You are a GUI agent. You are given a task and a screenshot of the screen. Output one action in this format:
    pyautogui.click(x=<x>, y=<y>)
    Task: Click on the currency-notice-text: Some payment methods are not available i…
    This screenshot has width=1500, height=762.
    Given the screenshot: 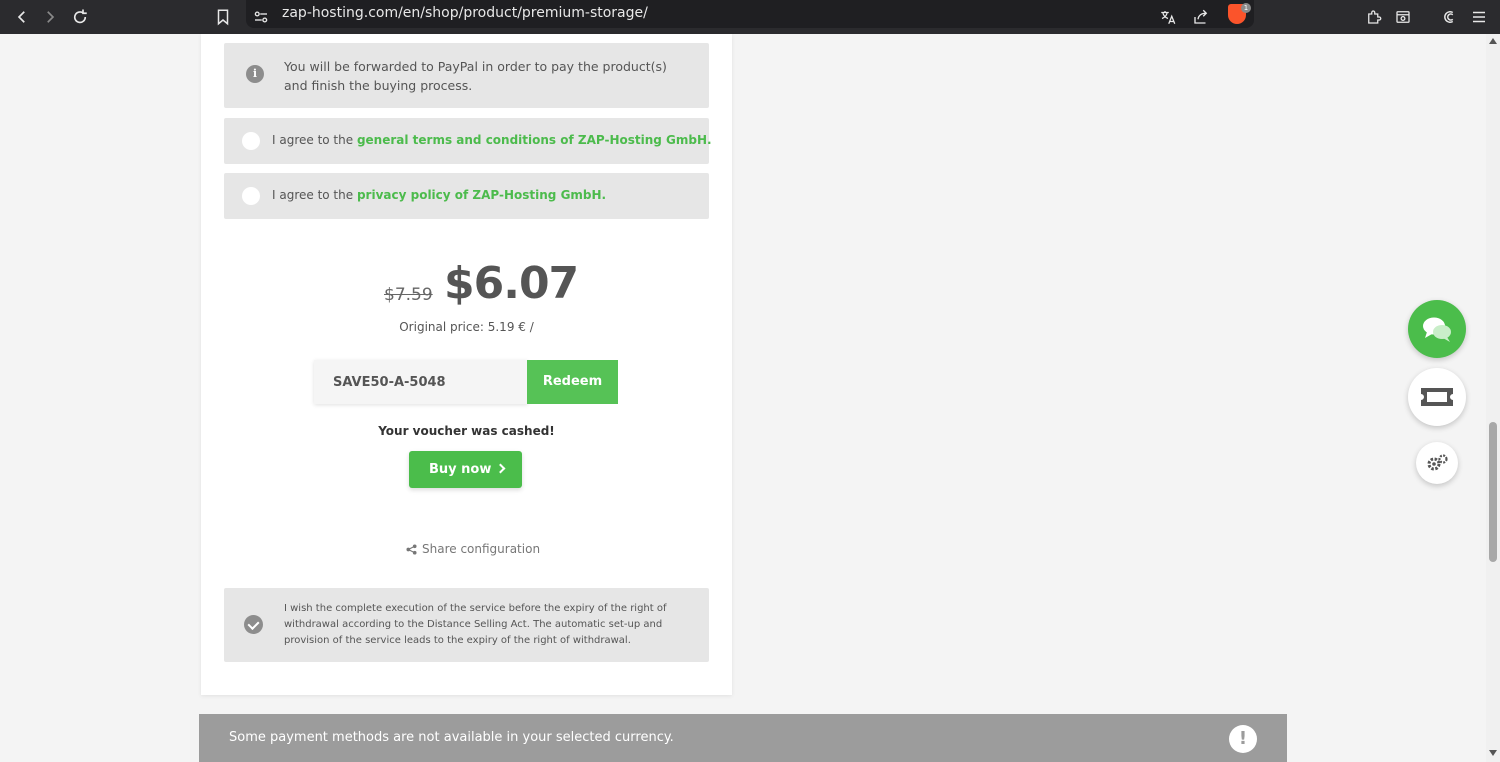 What is the action you would take?
    pyautogui.click(x=451, y=737)
    